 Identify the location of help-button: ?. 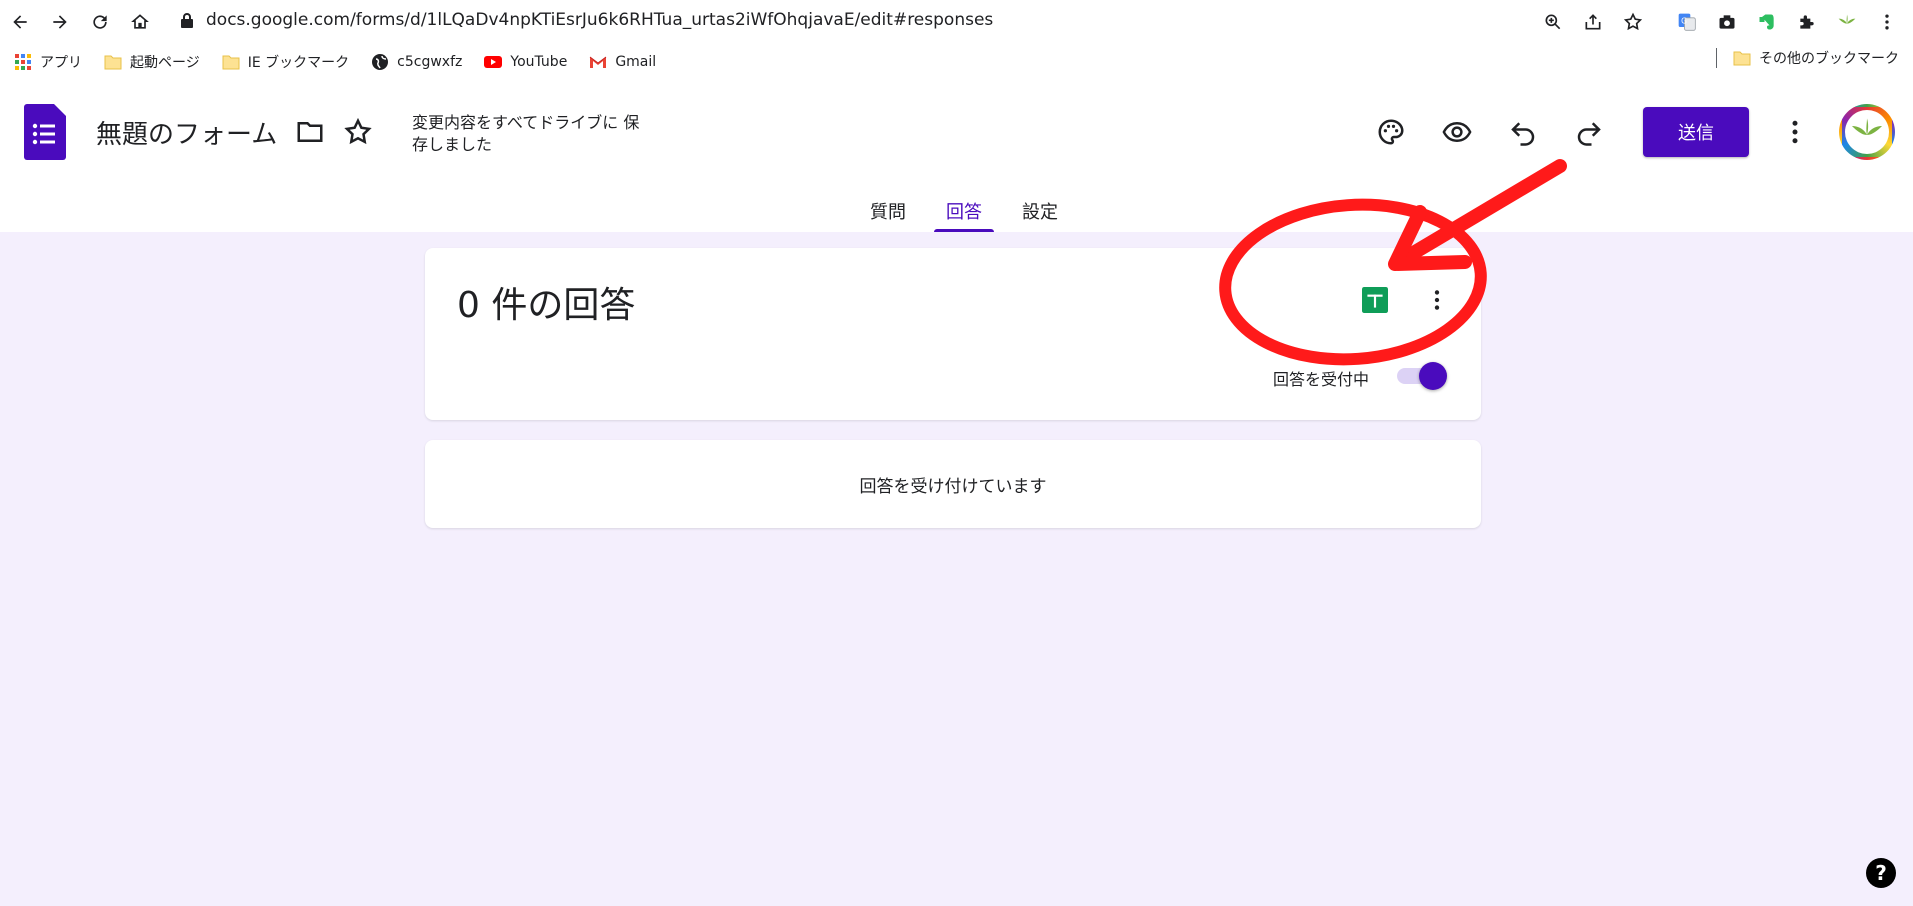
(1881, 873).